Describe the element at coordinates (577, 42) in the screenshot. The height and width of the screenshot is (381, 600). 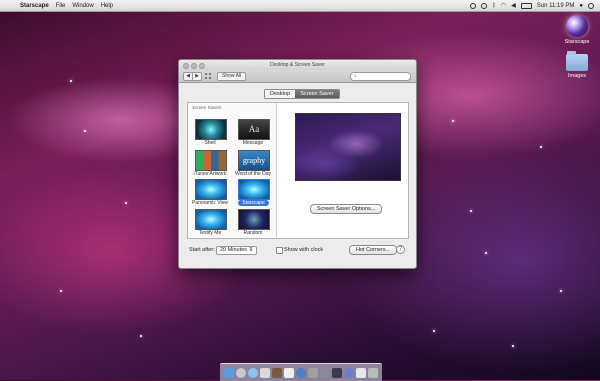
I see `desktop-icon-label: Starscape` at that location.